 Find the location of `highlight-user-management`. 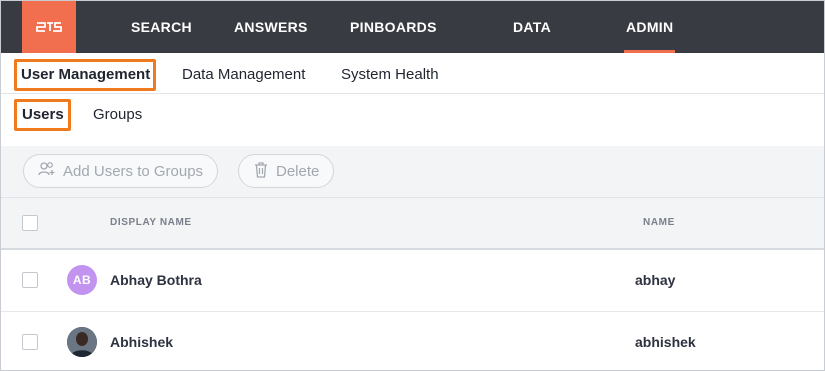

highlight-user-management is located at coordinates (85, 75).